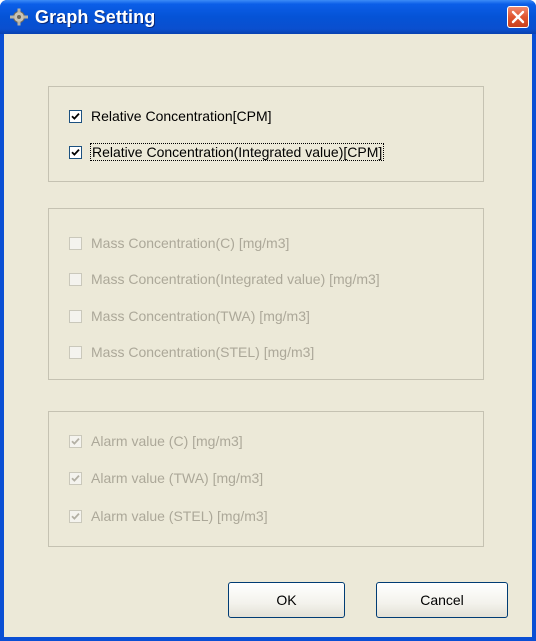 Image resolution: width=536 pixels, height=641 pixels. I want to click on alarm-value-stel-checkbox-row: Alarm value (STEL) [mg/m3], so click(168, 516).